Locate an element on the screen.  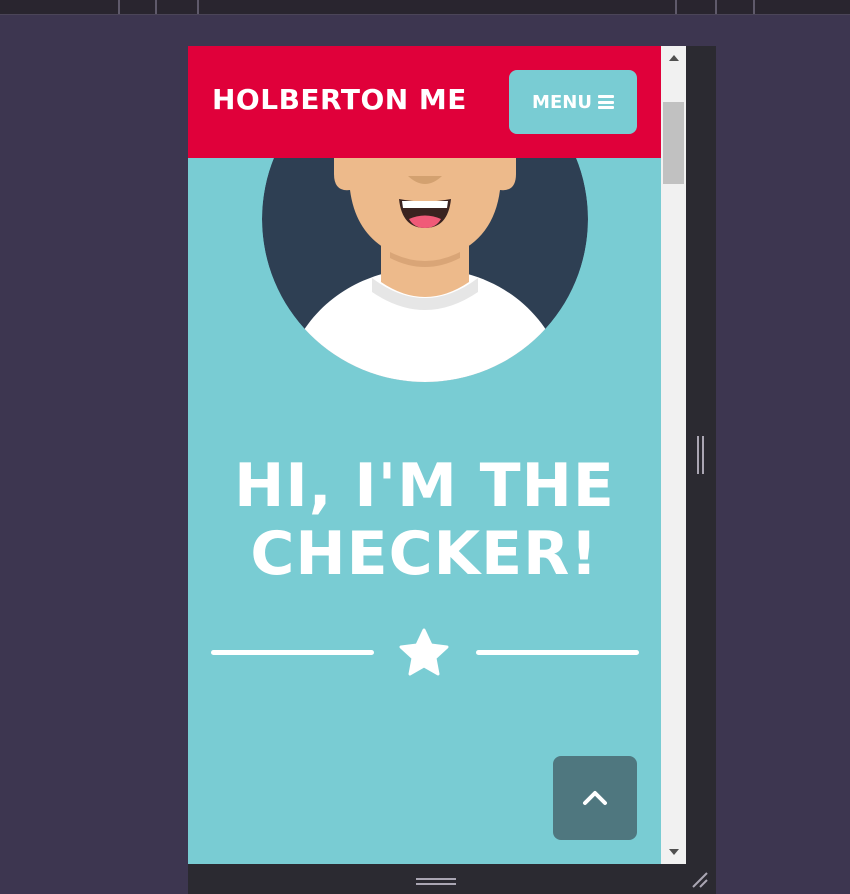
chevron-up-icon is located at coordinates (595, 798).